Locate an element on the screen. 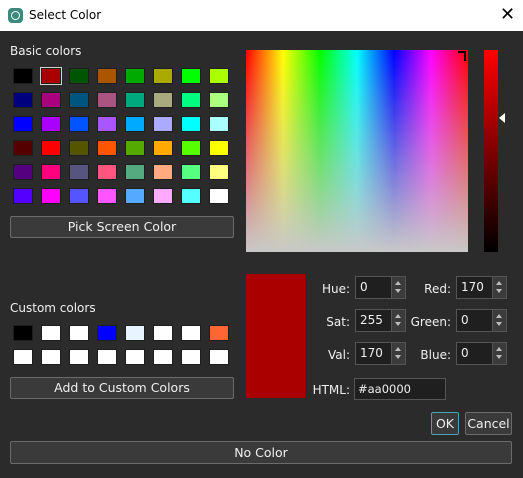  add-to-custom-colors-button: Add to Custom Colors is located at coordinates (122, 388).